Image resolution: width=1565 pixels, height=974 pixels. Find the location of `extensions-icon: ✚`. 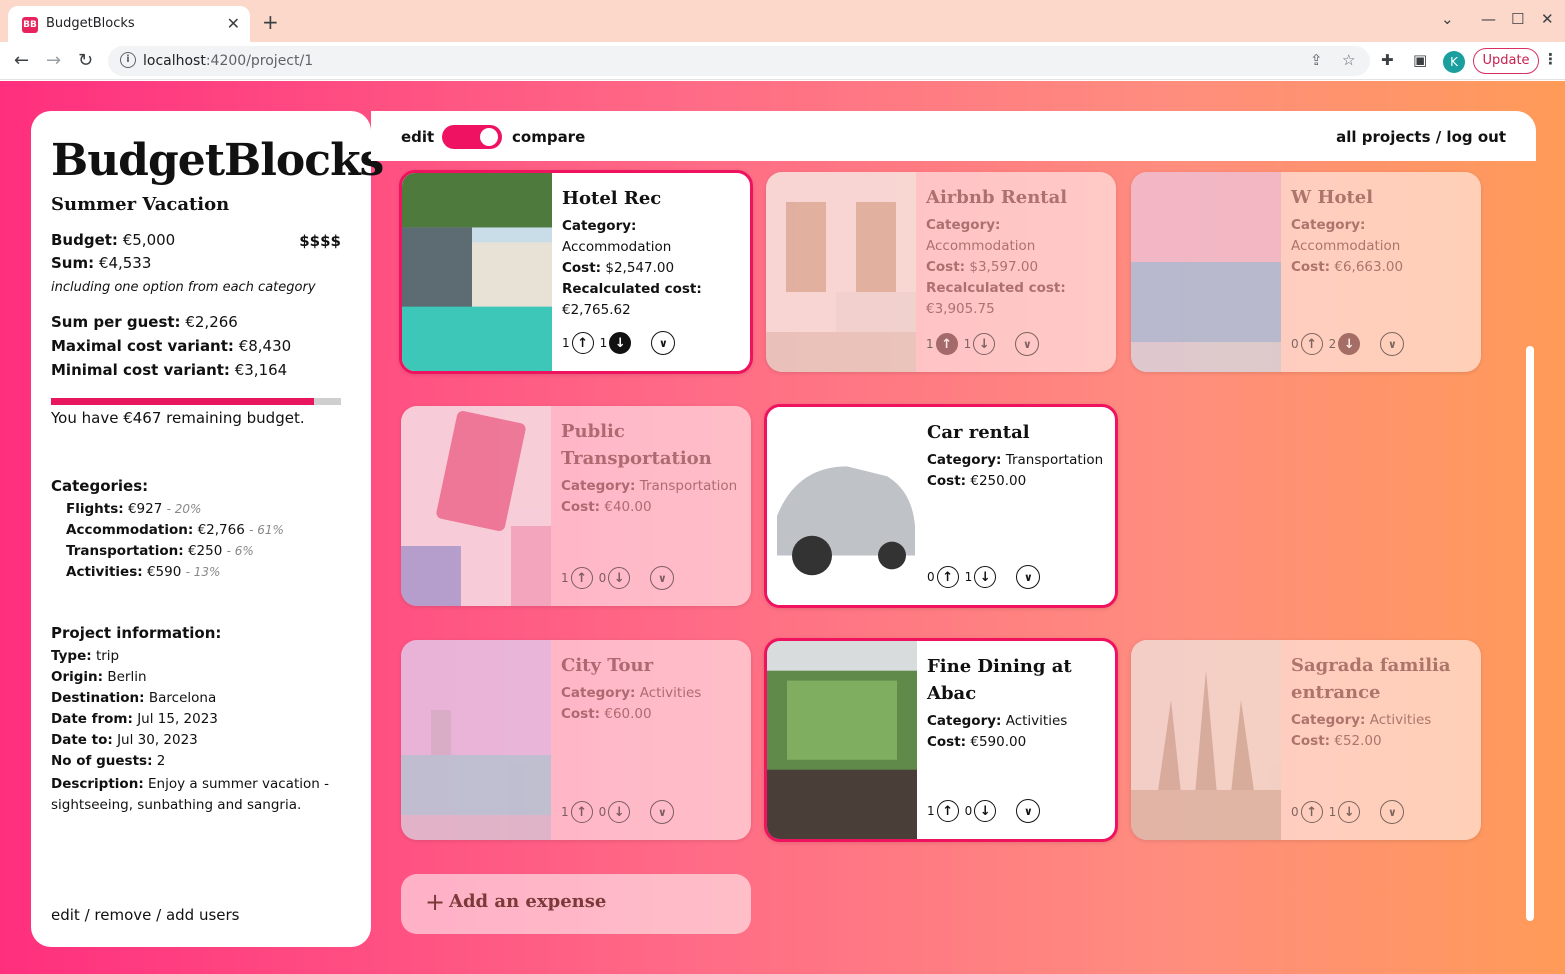

extensions-icon: ✚ is located at coordinates (1387, 60).